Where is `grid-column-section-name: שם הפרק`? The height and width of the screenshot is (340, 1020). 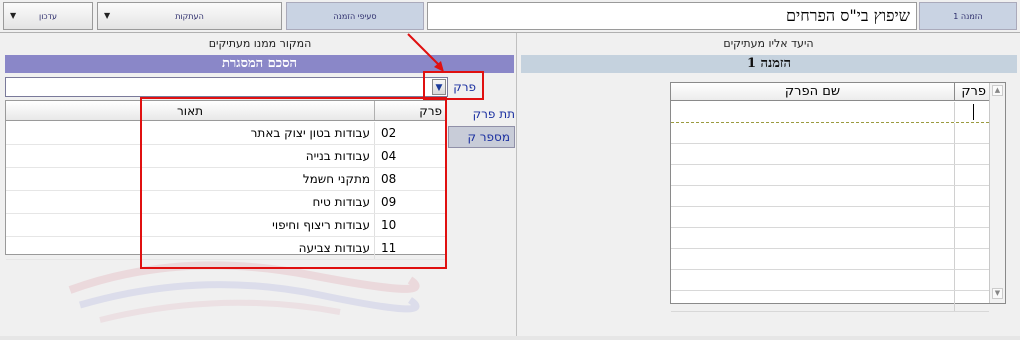
grid-column-section-name: שם הפרק is located at coordinates (812, 91).